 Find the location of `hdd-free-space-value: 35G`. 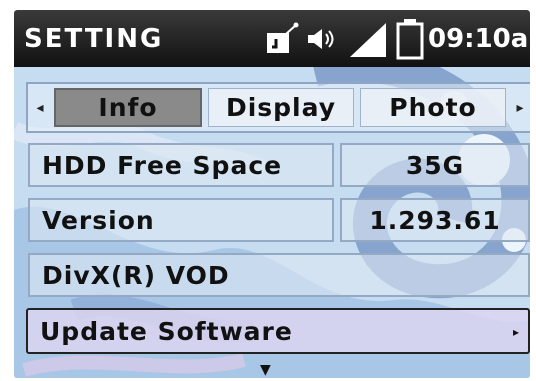

hdd-free-space-value: 35G is located at coordinates (435, 165).